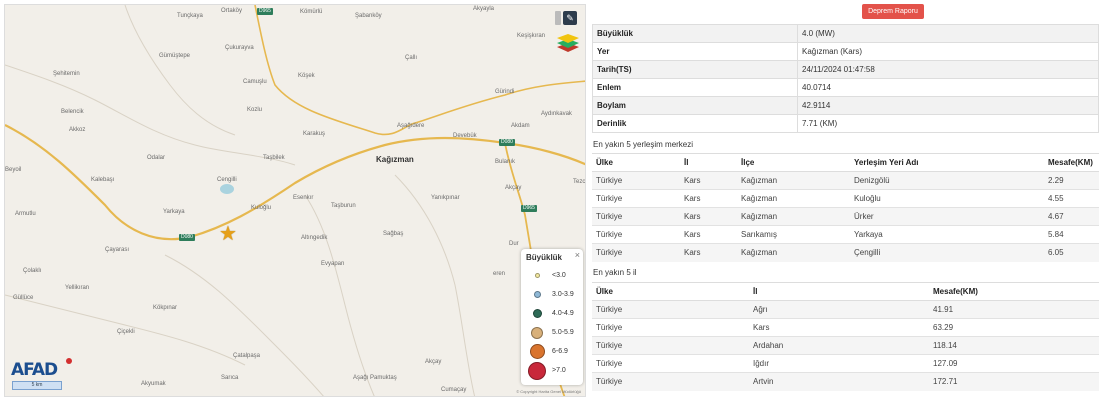 The width and height of the screenshot is (1099, 410). What do you see at coordinates (375, 378) in the screenshot?
I see `map-place-label: Aşağı Pamuktaş` at bounding box center [375, 378].